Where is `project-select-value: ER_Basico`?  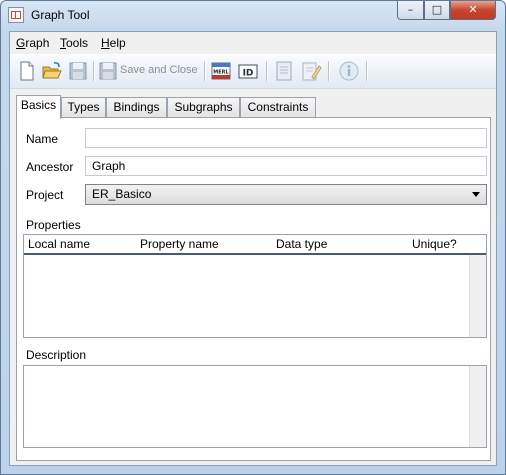
project-select-value: ER_Basico is located at coordinates (122, 194).